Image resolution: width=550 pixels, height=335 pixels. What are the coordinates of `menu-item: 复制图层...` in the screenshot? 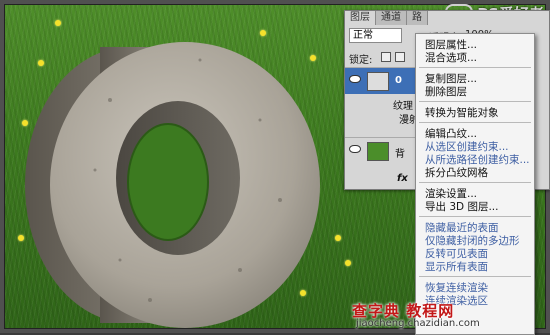 It's located at (451, 79).